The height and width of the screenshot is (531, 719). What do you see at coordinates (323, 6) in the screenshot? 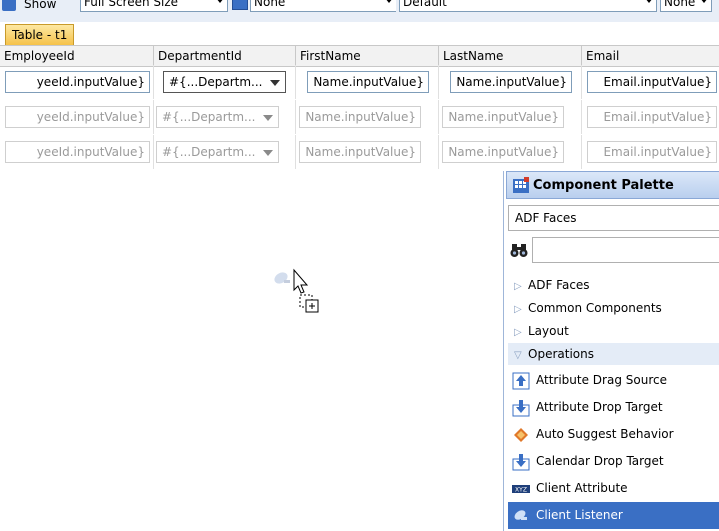
I see `skin-select: None` at bounding box center [323, 6].